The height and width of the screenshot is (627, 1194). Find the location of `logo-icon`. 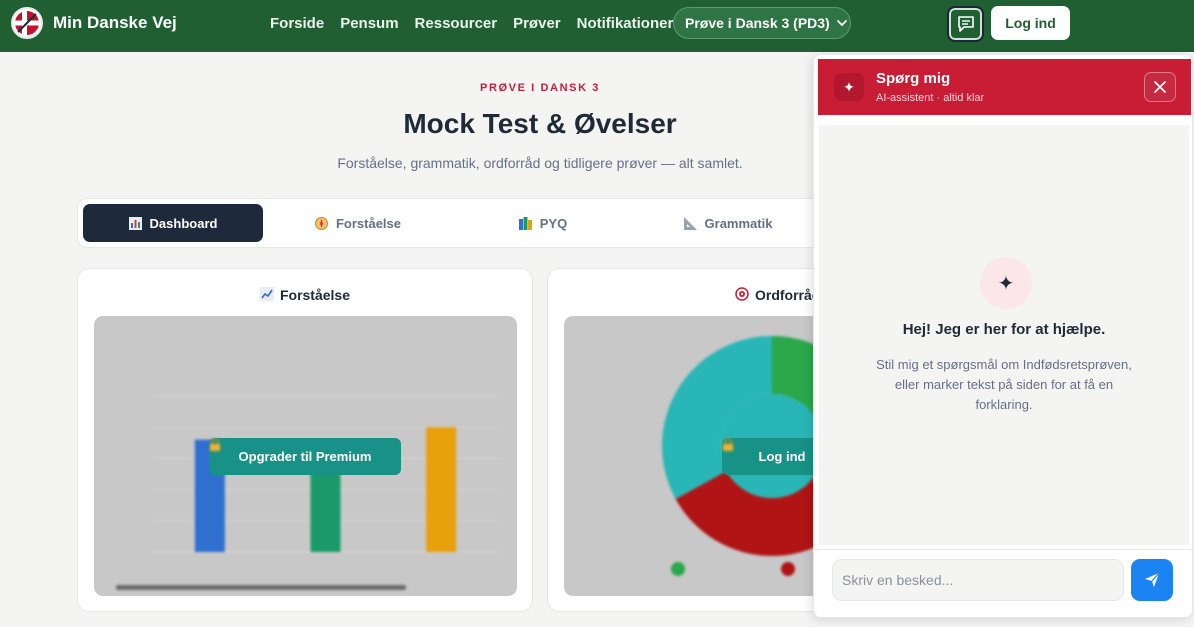

logo-icon is located at coordinates (27, 23).